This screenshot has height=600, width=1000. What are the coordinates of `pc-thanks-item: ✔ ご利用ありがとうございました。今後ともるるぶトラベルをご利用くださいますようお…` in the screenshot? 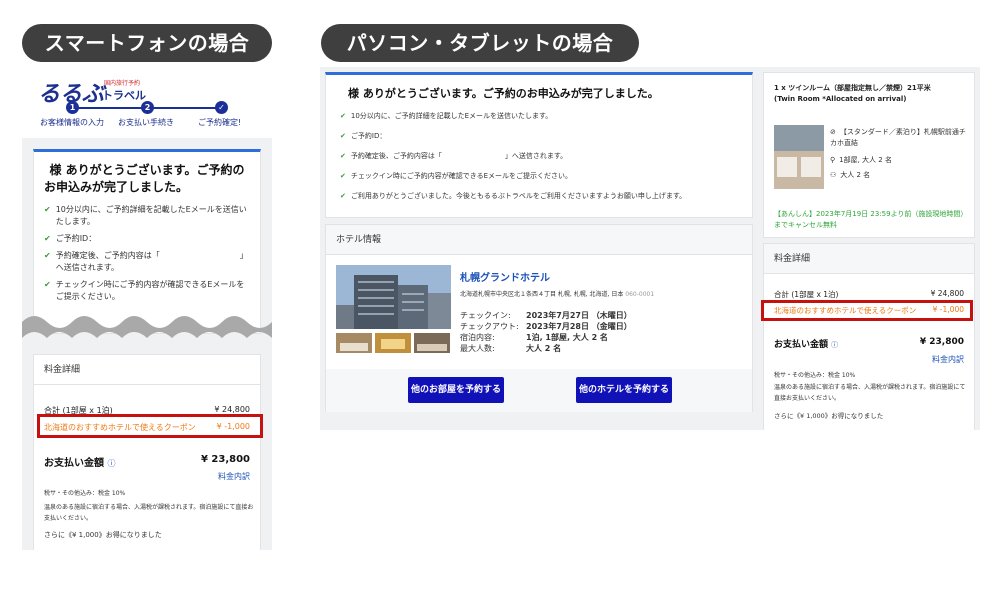 It's located at (513, 196).